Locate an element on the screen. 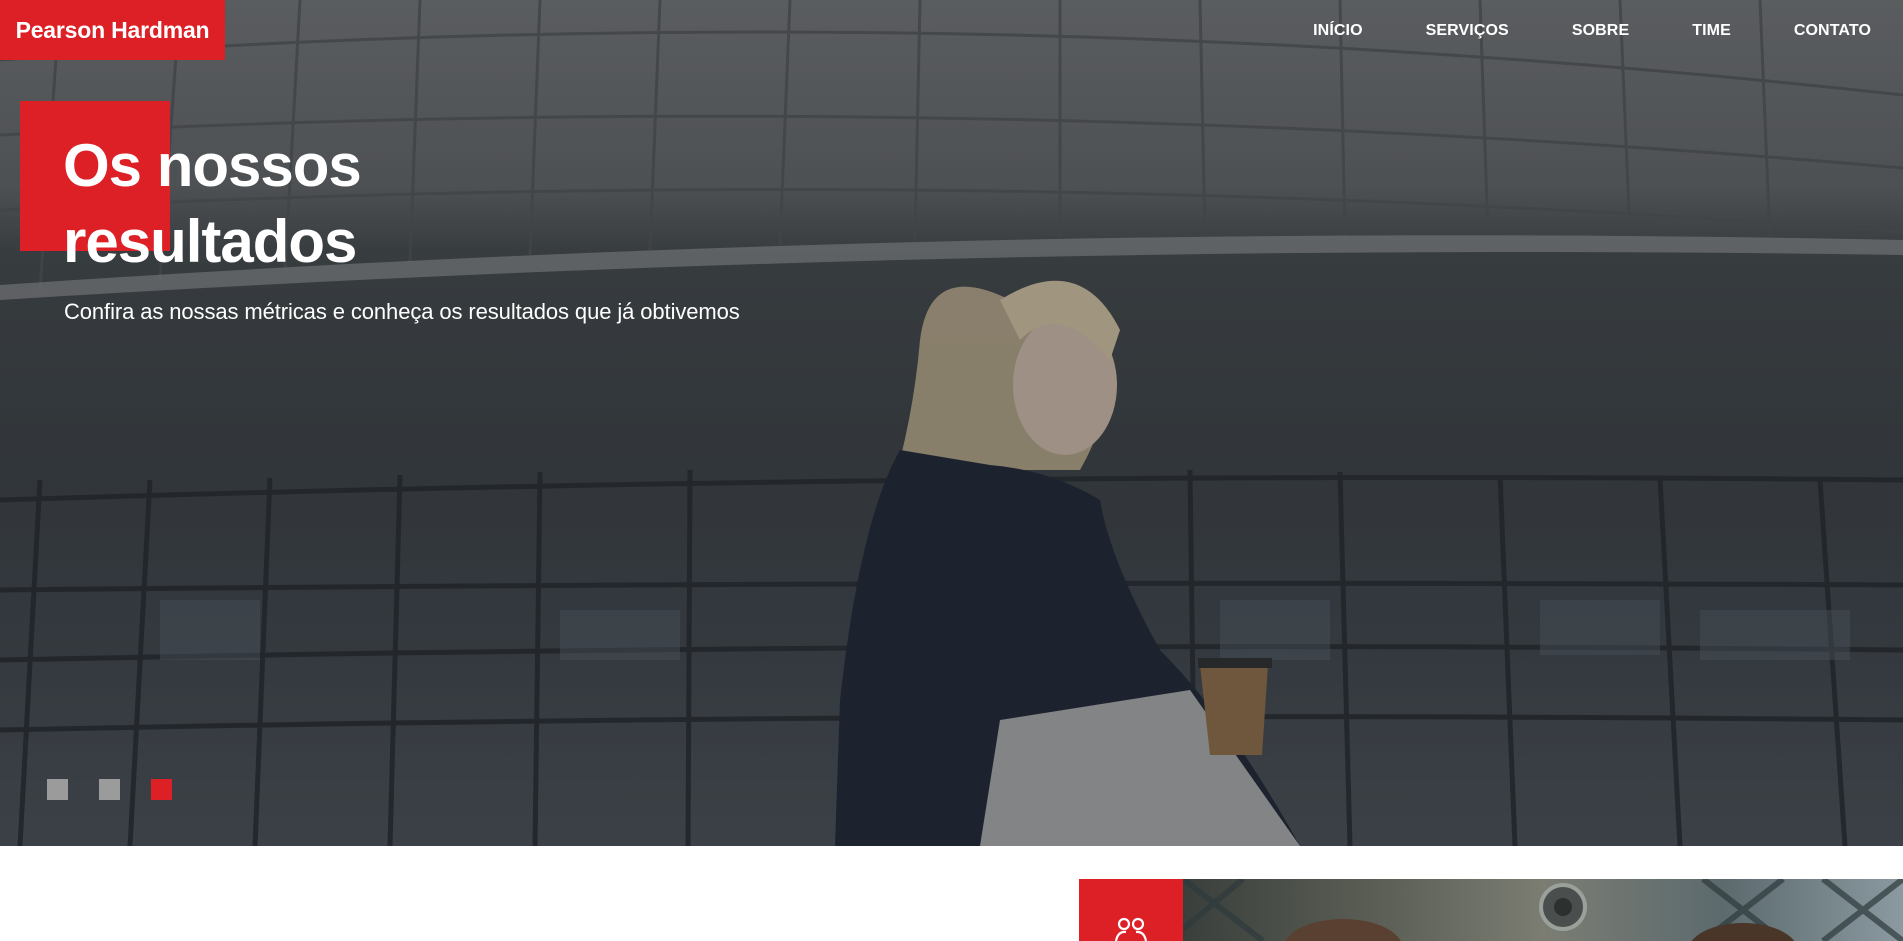 This screenshot has height=941, width=1903. nav-item-inicio: INÍCIO is located at coordinates (1338, 31).